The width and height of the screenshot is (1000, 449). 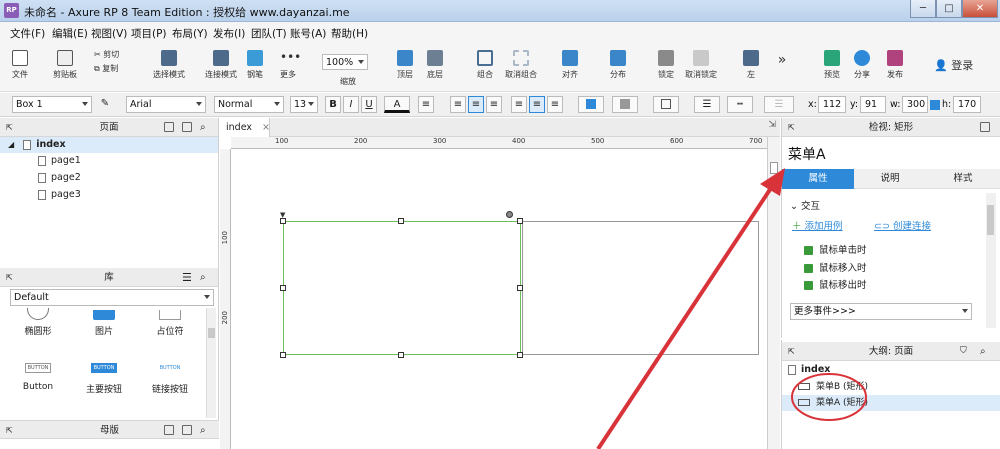 I want to click on annotation-arrow-line, so click(x=685, y=316).